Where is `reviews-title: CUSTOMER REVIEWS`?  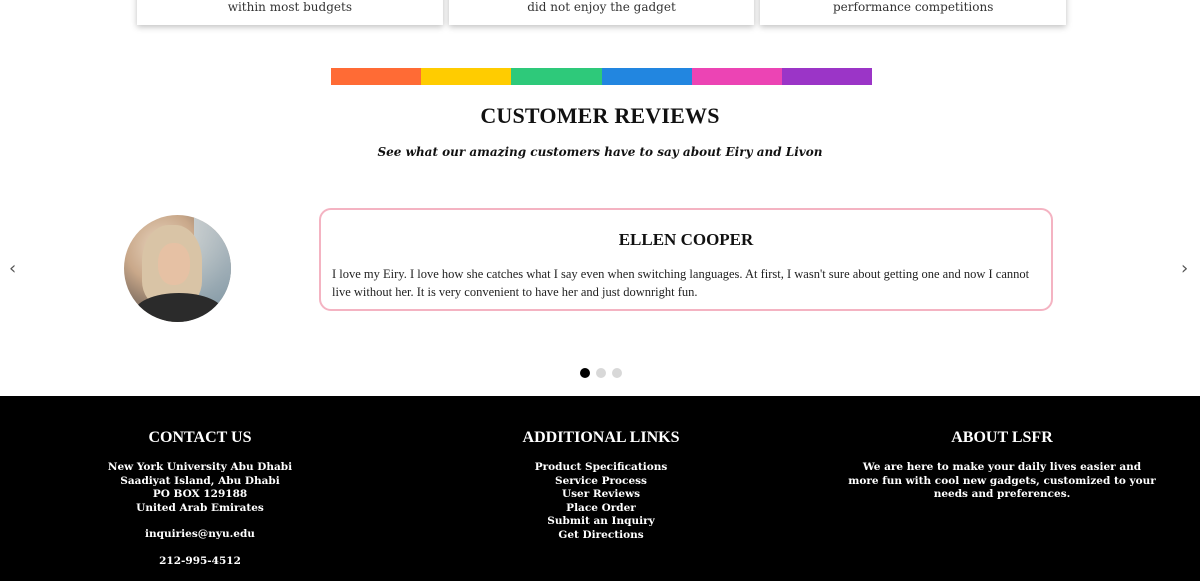
reviews-title: CUSTOMER REVIEWS is located at coordinates (600, 115).